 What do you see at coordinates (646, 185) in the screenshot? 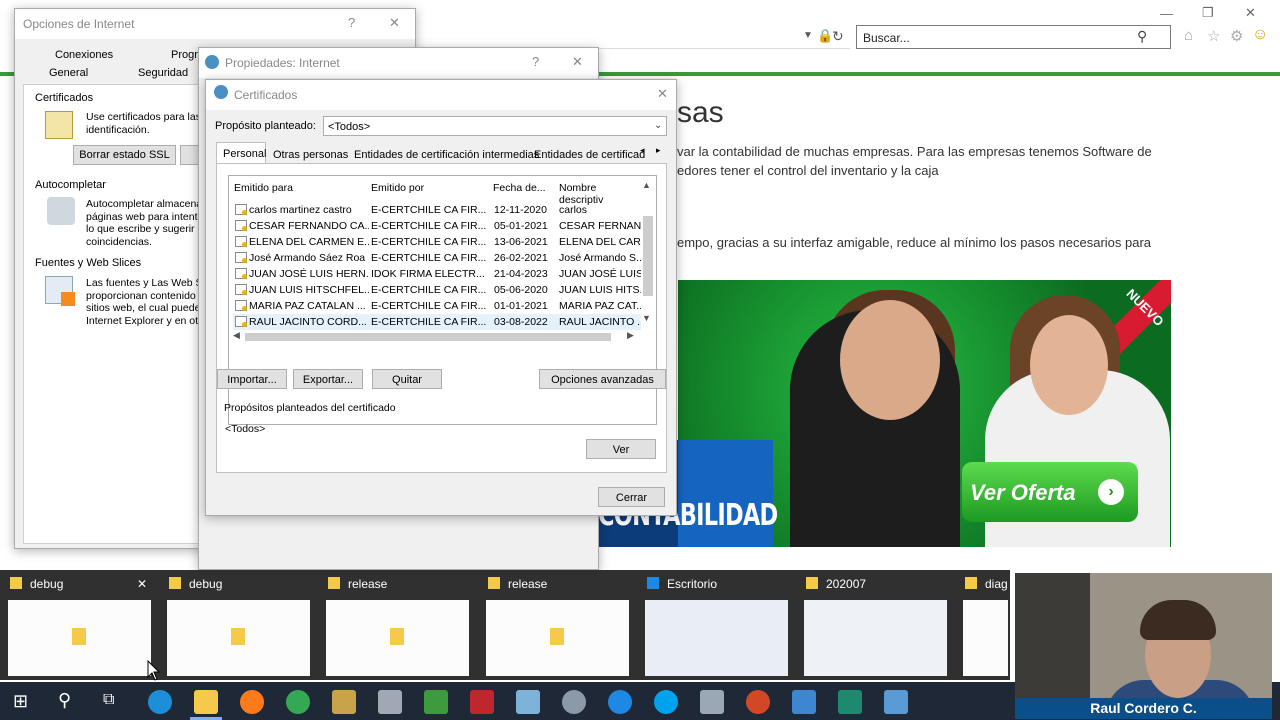
I see `scroll-up-icon: ▲` at bounding box center [646, 185].